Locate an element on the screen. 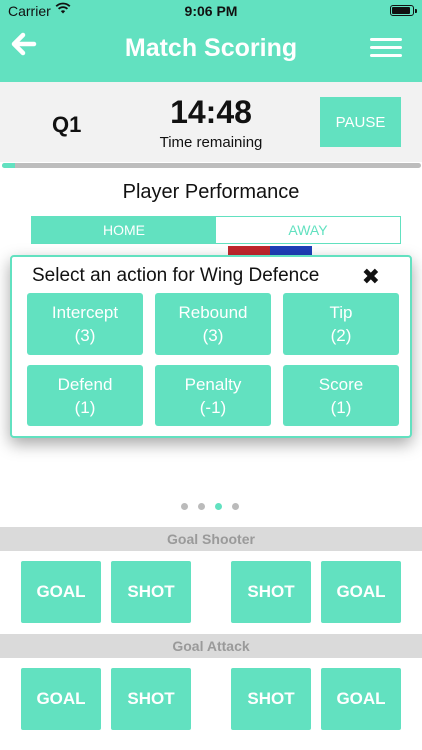 Image resolution: width=422 pixels, height=750 pixels. action-label: Score is located at coordinates (341, 384).